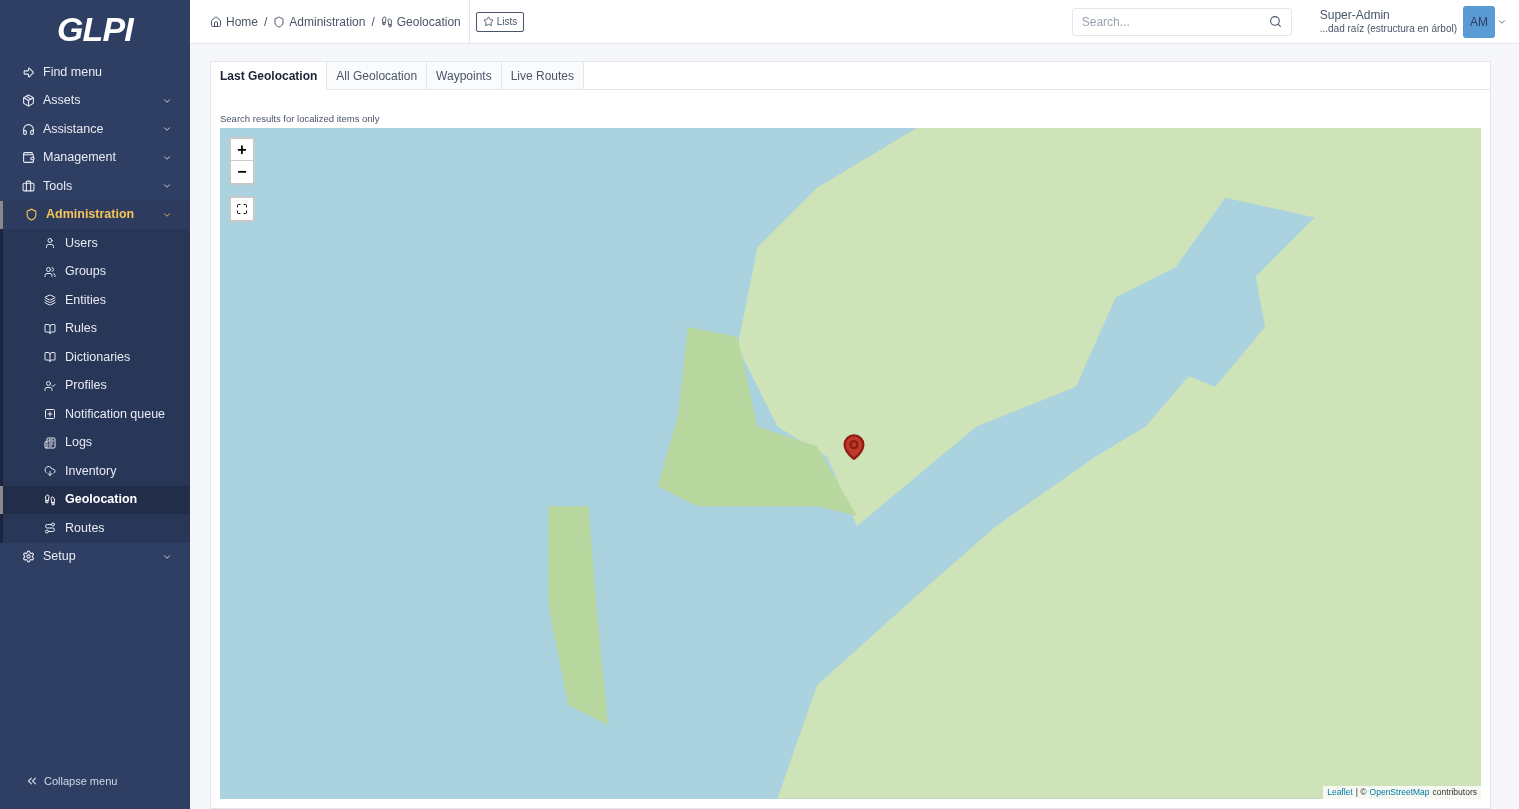  Describe the element at coordinates (28, 129) in the screenshot. I see `headset-icon` at that location.